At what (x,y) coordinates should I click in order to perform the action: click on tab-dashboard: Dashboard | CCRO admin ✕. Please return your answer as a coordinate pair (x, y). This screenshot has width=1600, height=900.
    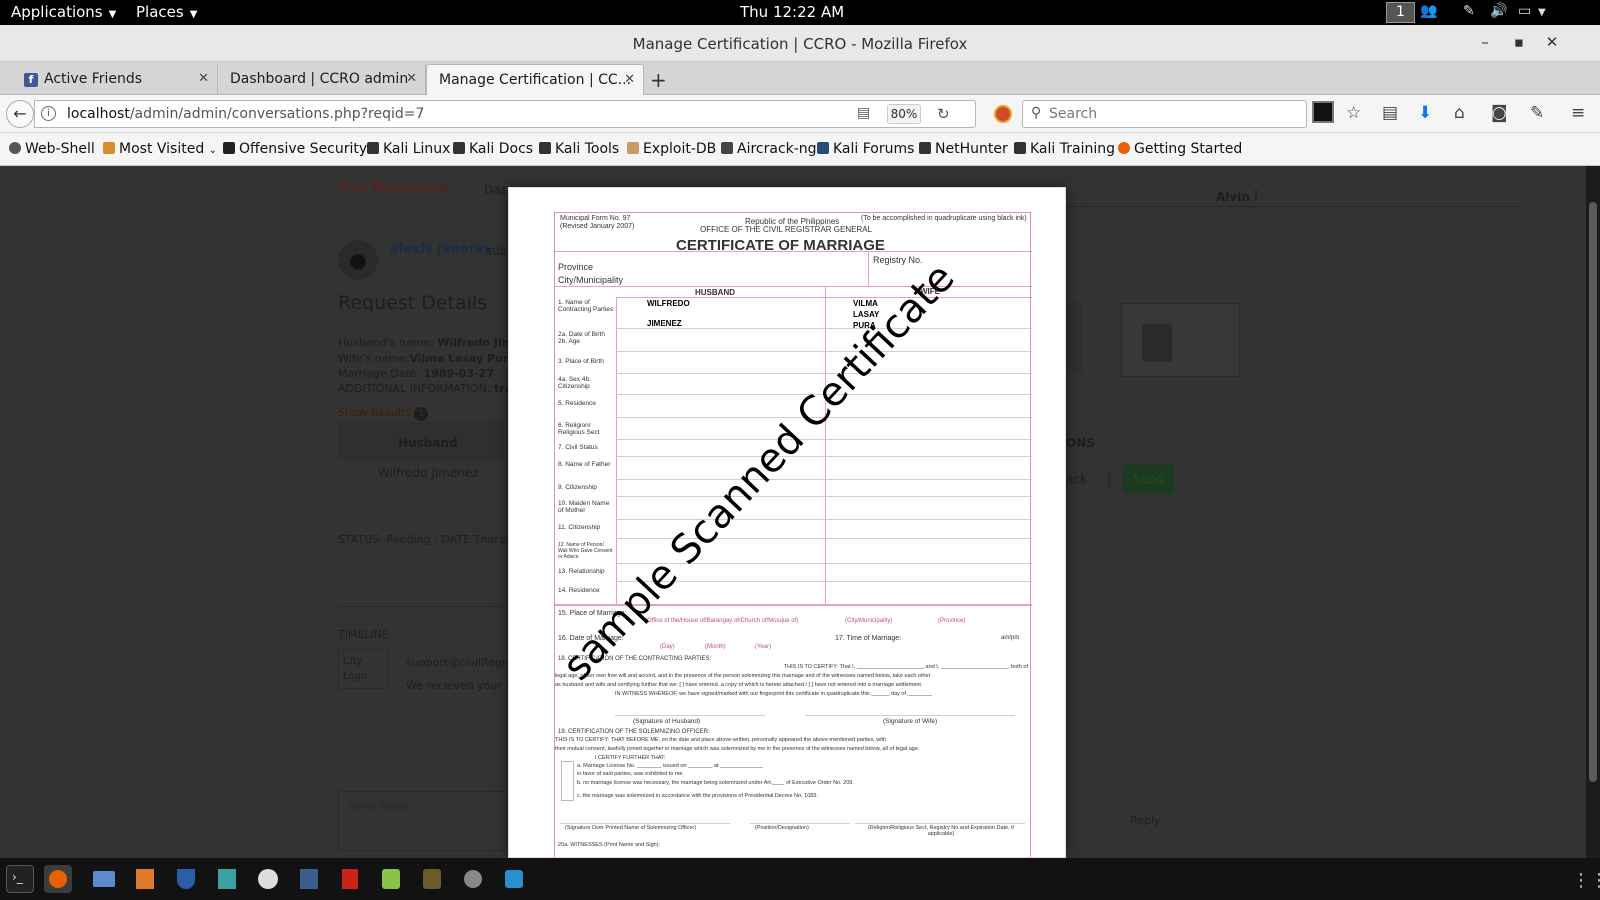
    Looking at the image, I should click on (322, 79).